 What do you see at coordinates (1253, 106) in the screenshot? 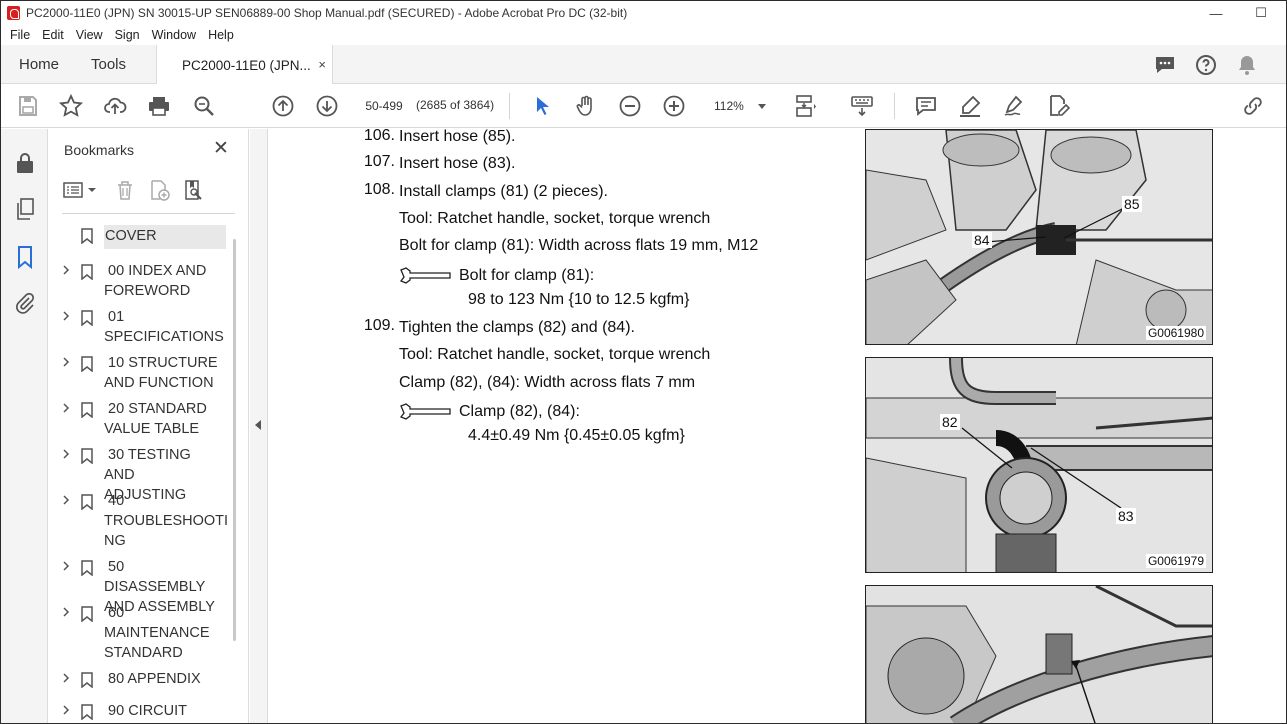
I see `share-link-icon` at bounding box center [1253, 106].